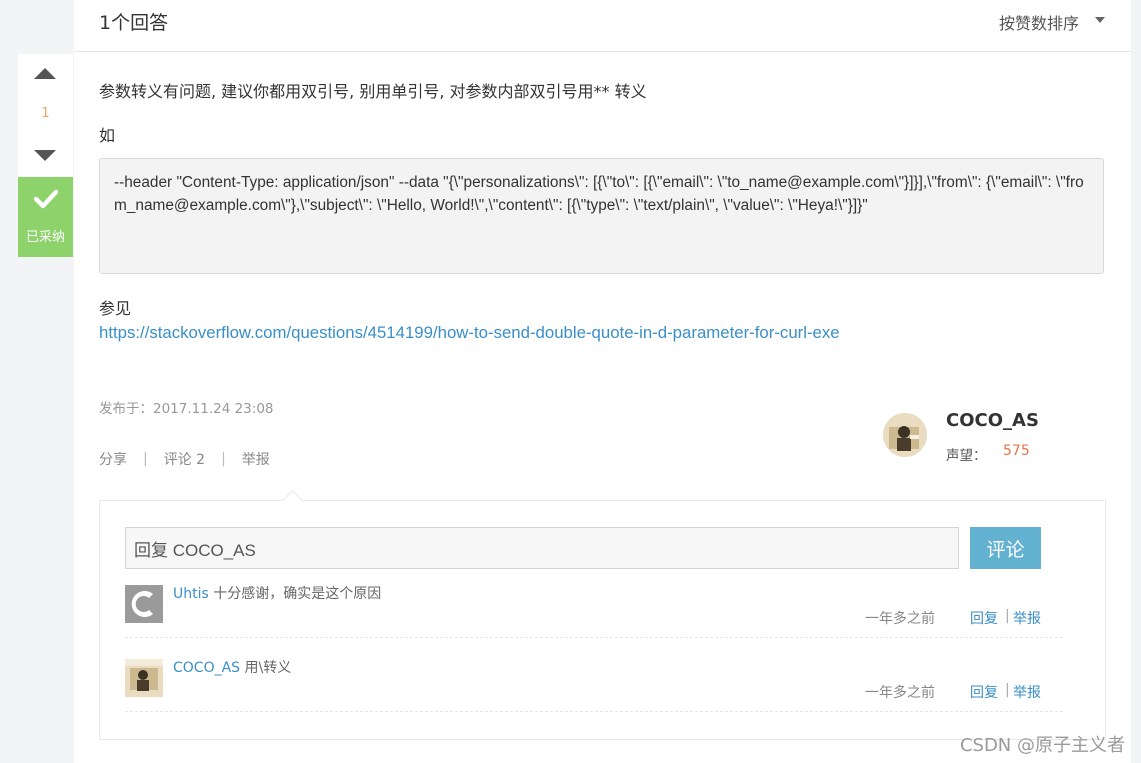  Describe the element at coordinates (1100, 20) in the screenshot. I see `chevron-down-icon` at that location.